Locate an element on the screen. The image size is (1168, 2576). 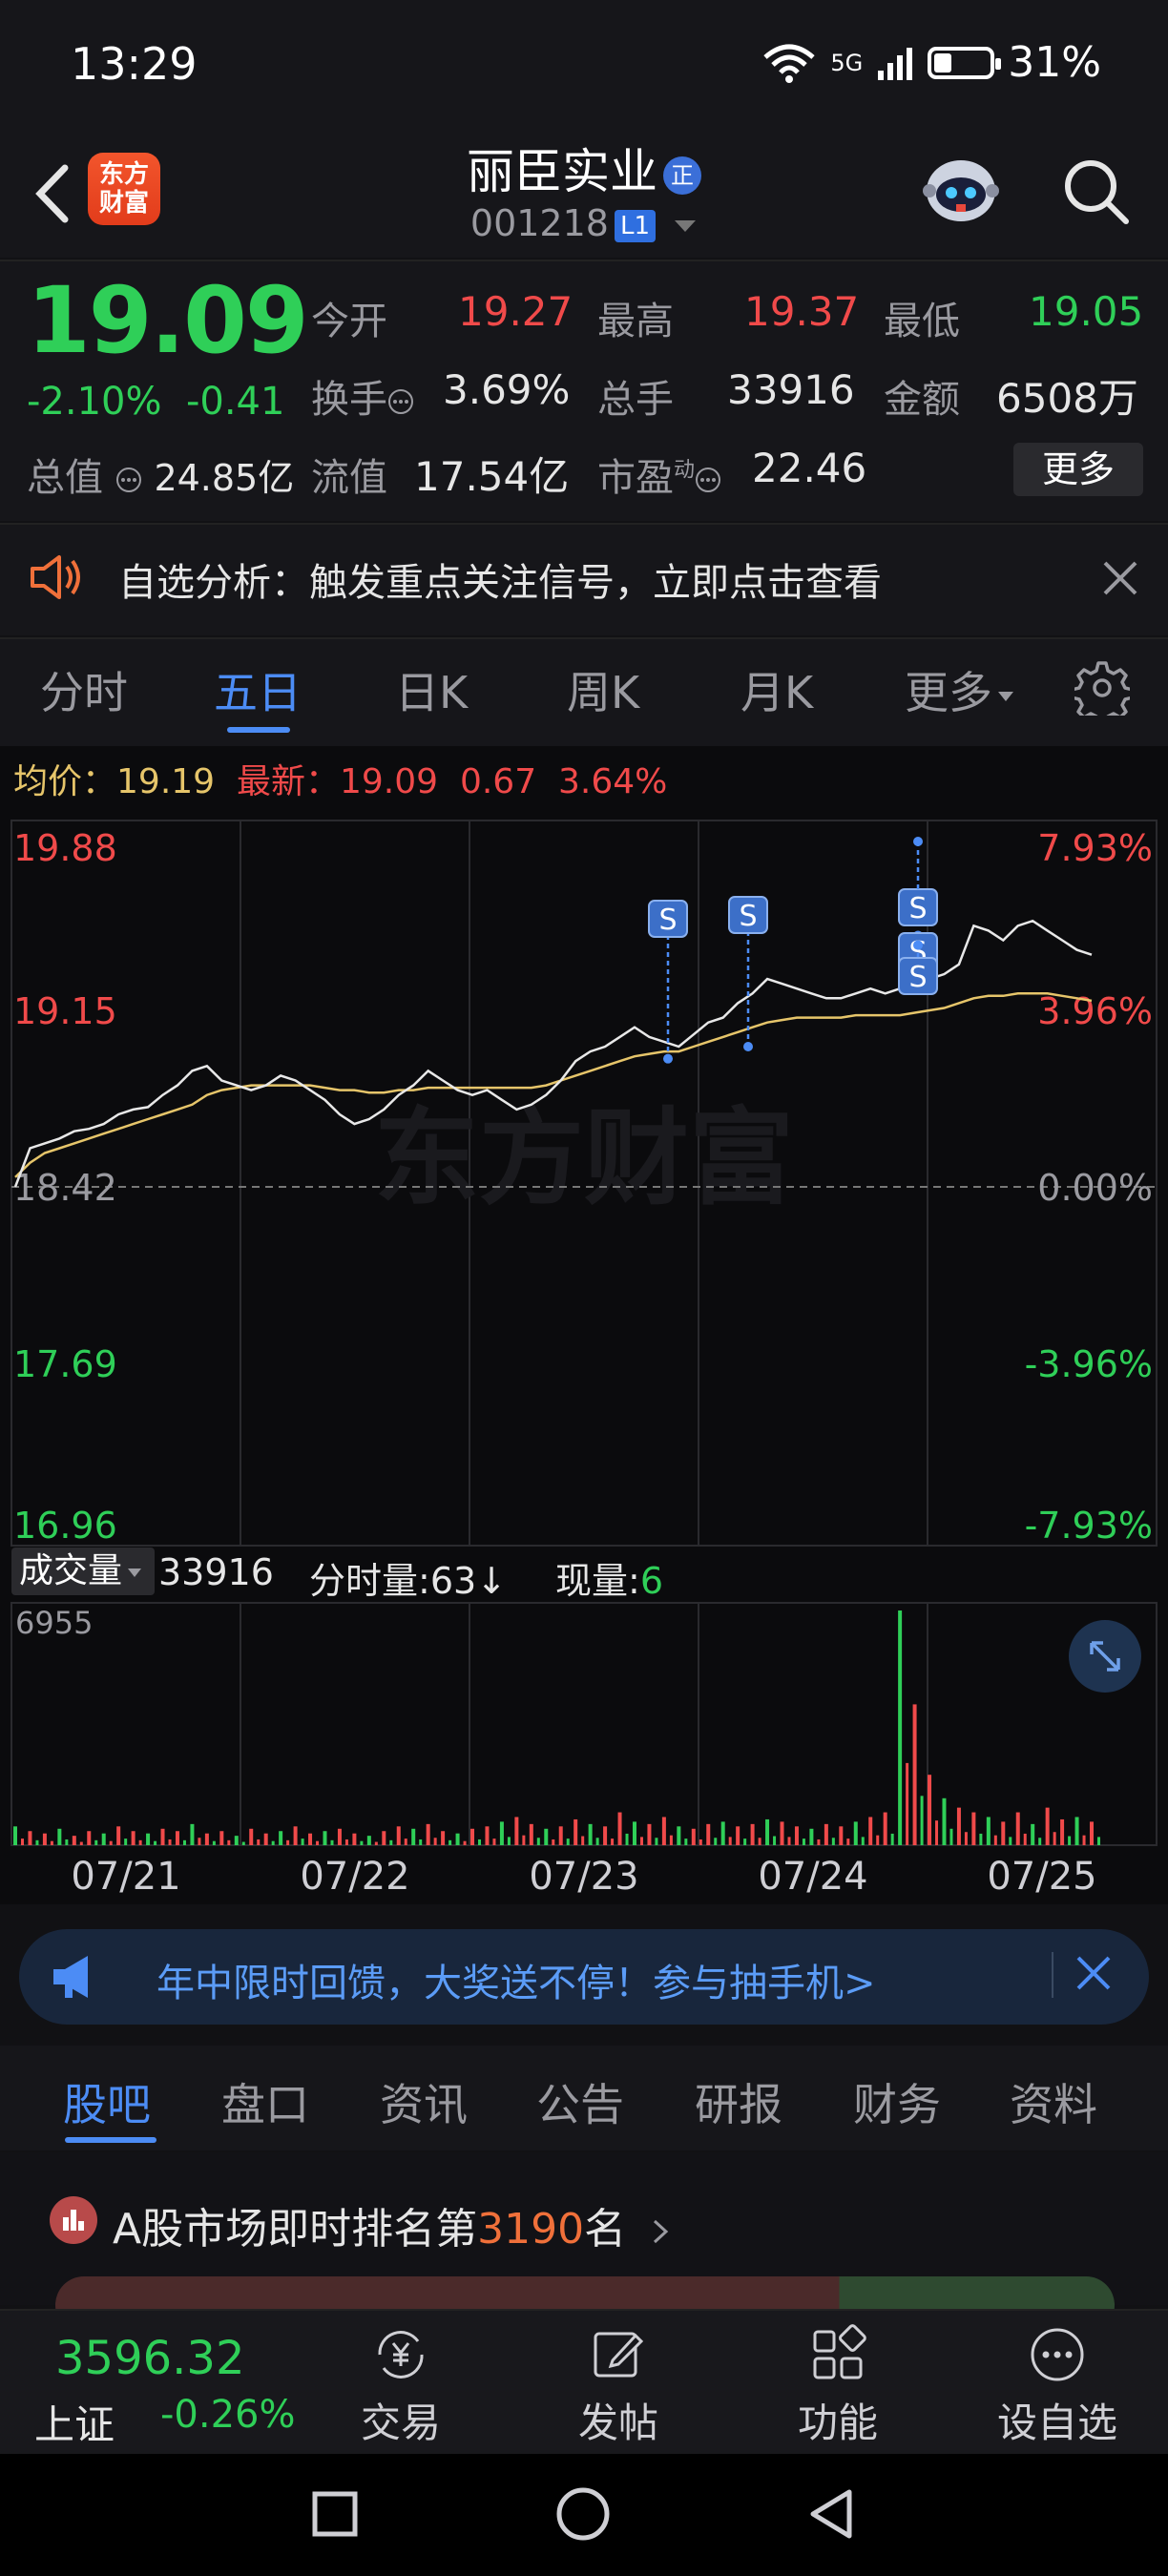
current-price: 19.09 is located at coordinates (168, 320).